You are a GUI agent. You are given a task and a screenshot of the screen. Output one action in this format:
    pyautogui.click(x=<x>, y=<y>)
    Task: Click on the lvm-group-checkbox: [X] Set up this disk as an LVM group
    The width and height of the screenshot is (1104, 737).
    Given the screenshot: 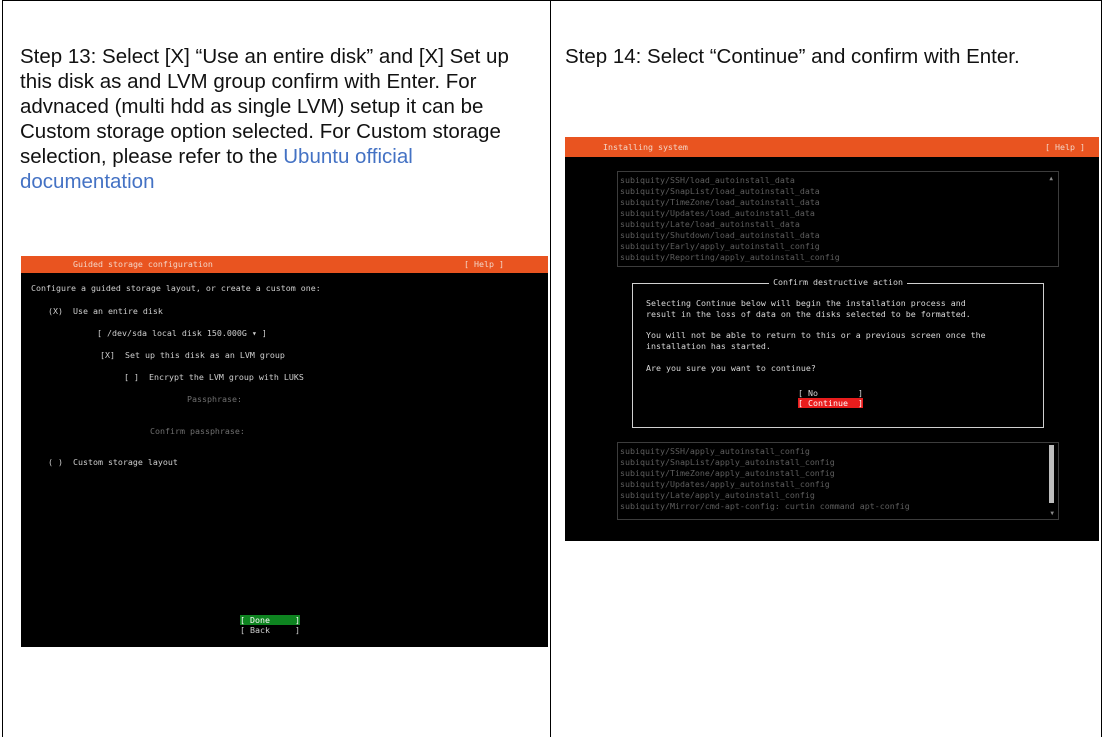 What is the action you would take?
    pyautogui.click(x=192, y=355)
    